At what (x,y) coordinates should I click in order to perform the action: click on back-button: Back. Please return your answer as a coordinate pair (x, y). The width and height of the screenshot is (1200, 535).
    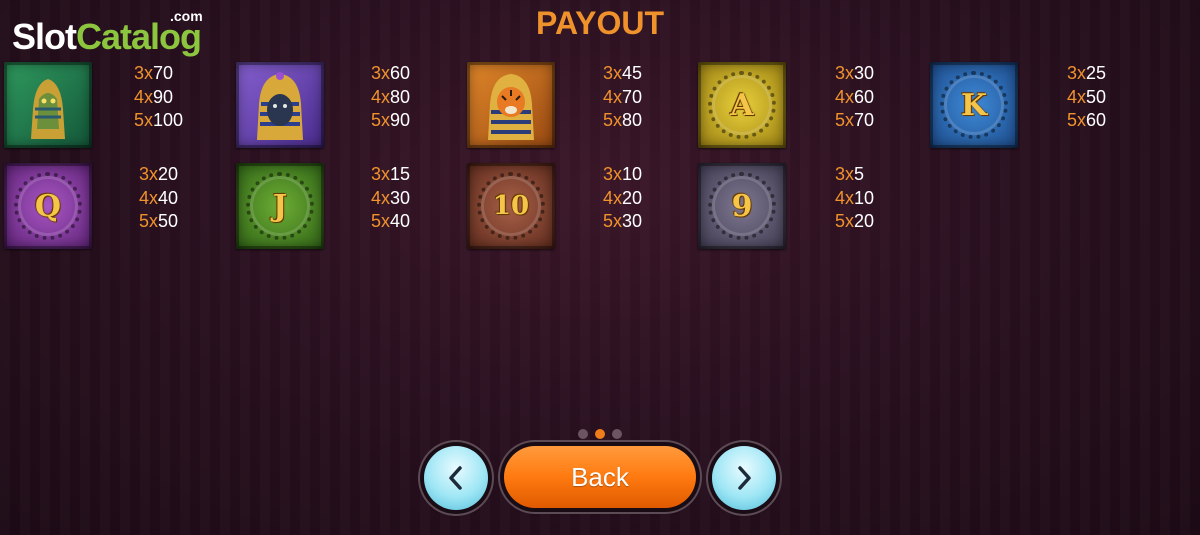
    Looking at the image, I should click on (600, 477).